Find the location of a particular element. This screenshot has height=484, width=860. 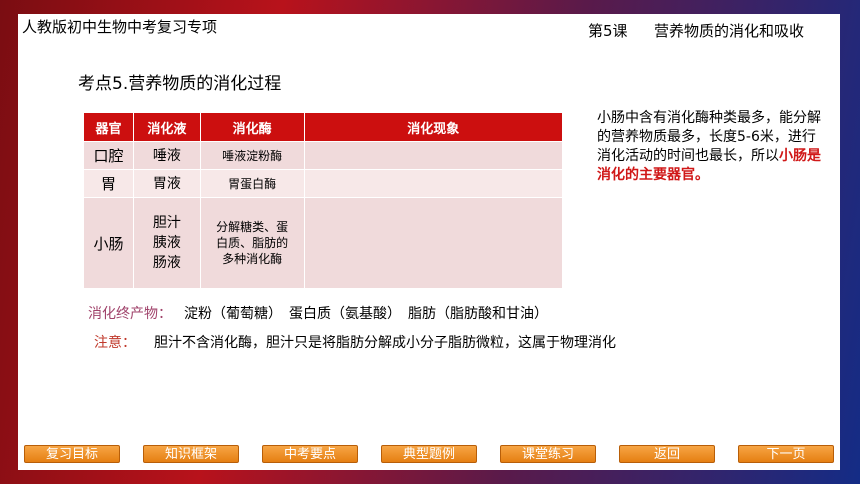

organ-cell: 小肠 is located at coordinates (108, 243).